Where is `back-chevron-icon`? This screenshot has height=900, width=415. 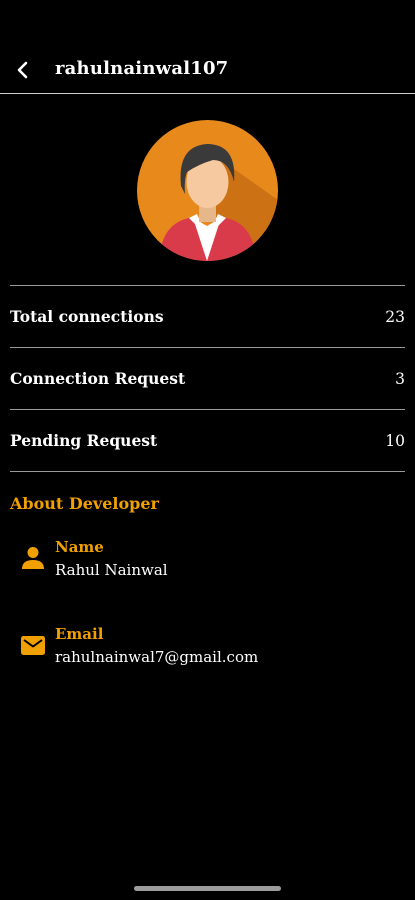
back-chevron-icon is located at coordinates (23, 70).